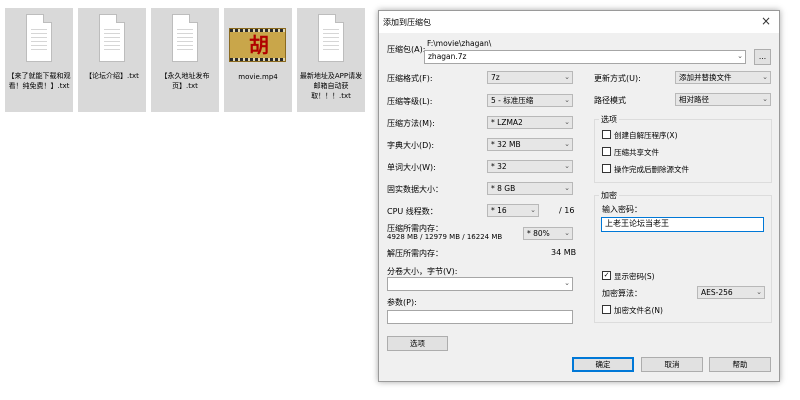  What do you see at coordinates (530, 144) in the screenshot?
I see `dictionary-size-select: * 32 MB ⌄` at bounding box center [530, 144].